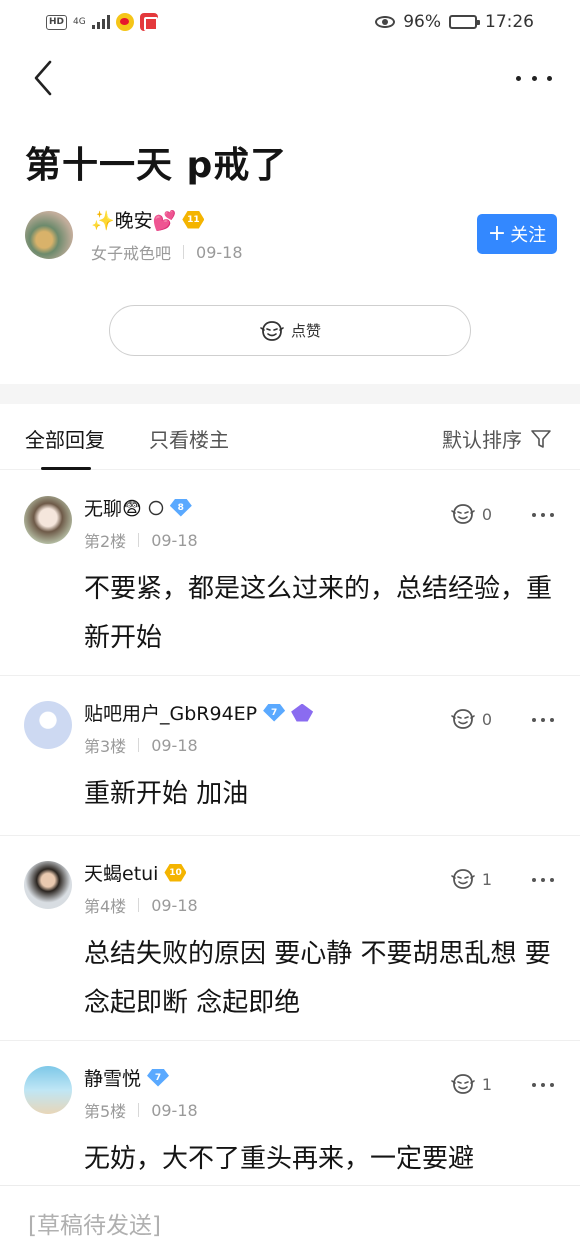  I want to click on reply-name-row: 天蝎etui 10, so click(135, 872).